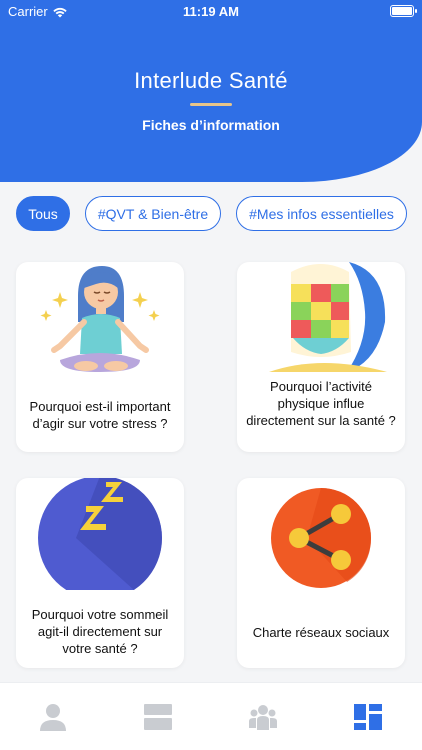 The image size is (422, 750). What do you see at coordinates (211, 125) in the screenshot?
I see `page-subtitle: Fiches d’information` at bounding box center [211, 125].